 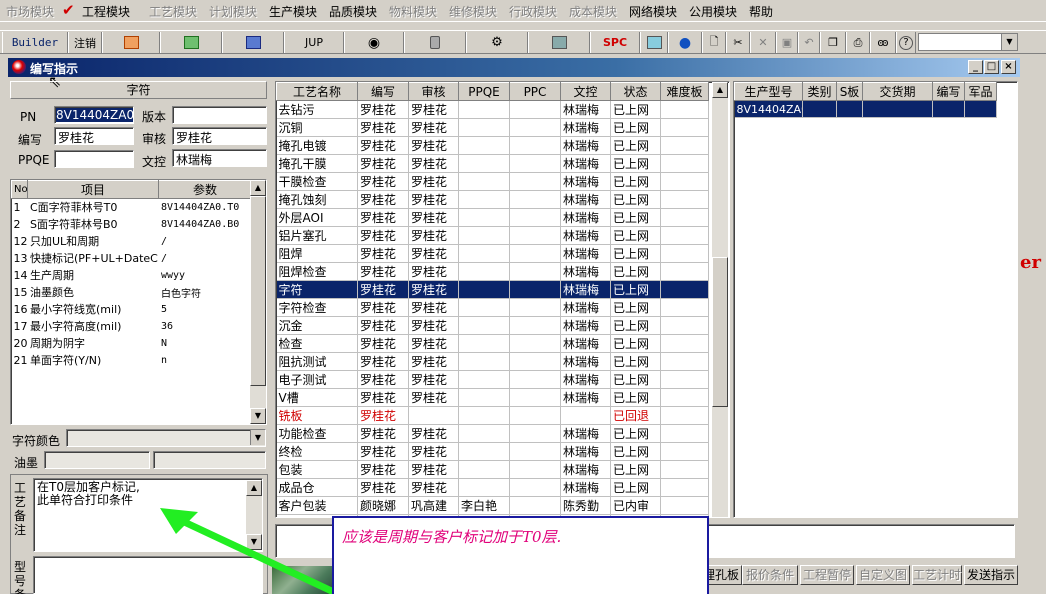 I want to click on arrow-line, so click(x=259, y=555).